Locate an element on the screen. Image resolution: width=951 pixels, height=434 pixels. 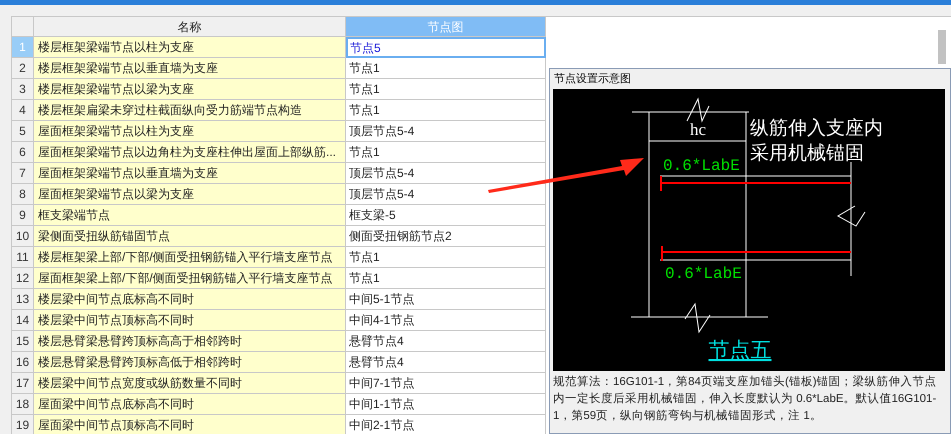
table-cell: 中间5-1节点 is located at coordinates (446, 299).